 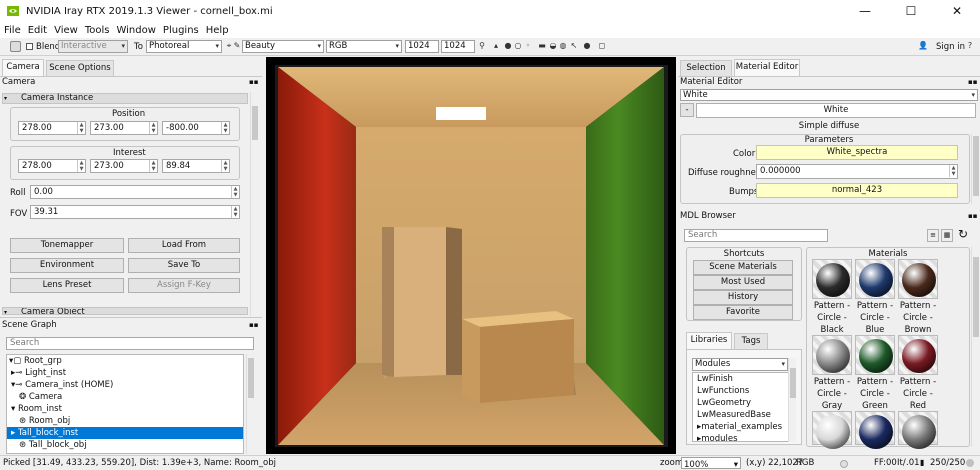 What do you see at coordinates (975, 169) in the screenshot?
I see `parameters-scrollbar` at bounding box center [975, 169].